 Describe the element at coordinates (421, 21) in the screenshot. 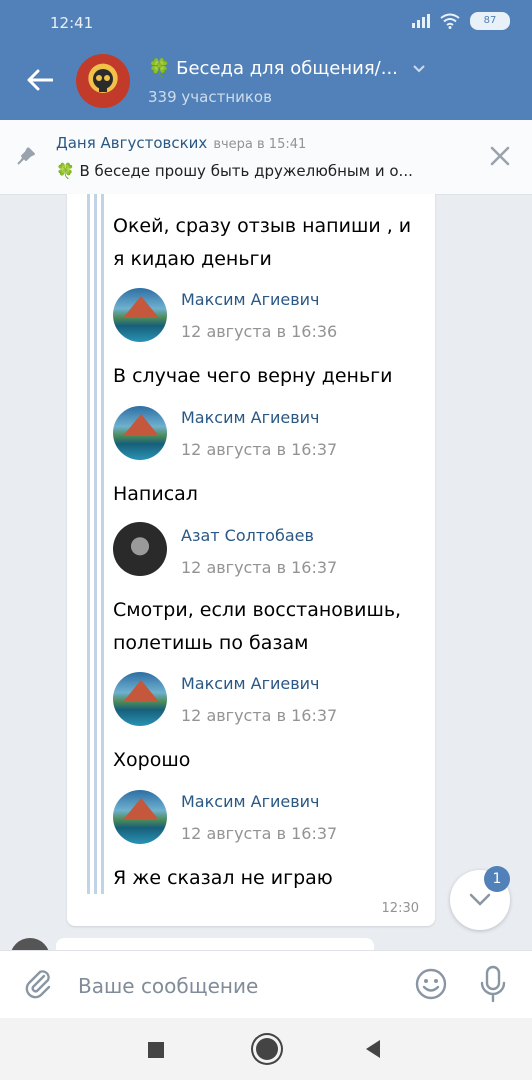

I see `signal-icon` at that location.